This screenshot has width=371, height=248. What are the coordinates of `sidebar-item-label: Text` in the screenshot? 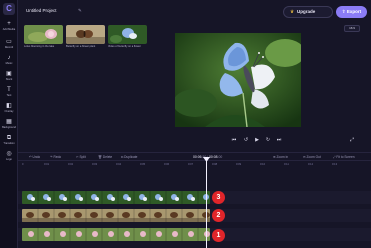 It's located at (9, 95).